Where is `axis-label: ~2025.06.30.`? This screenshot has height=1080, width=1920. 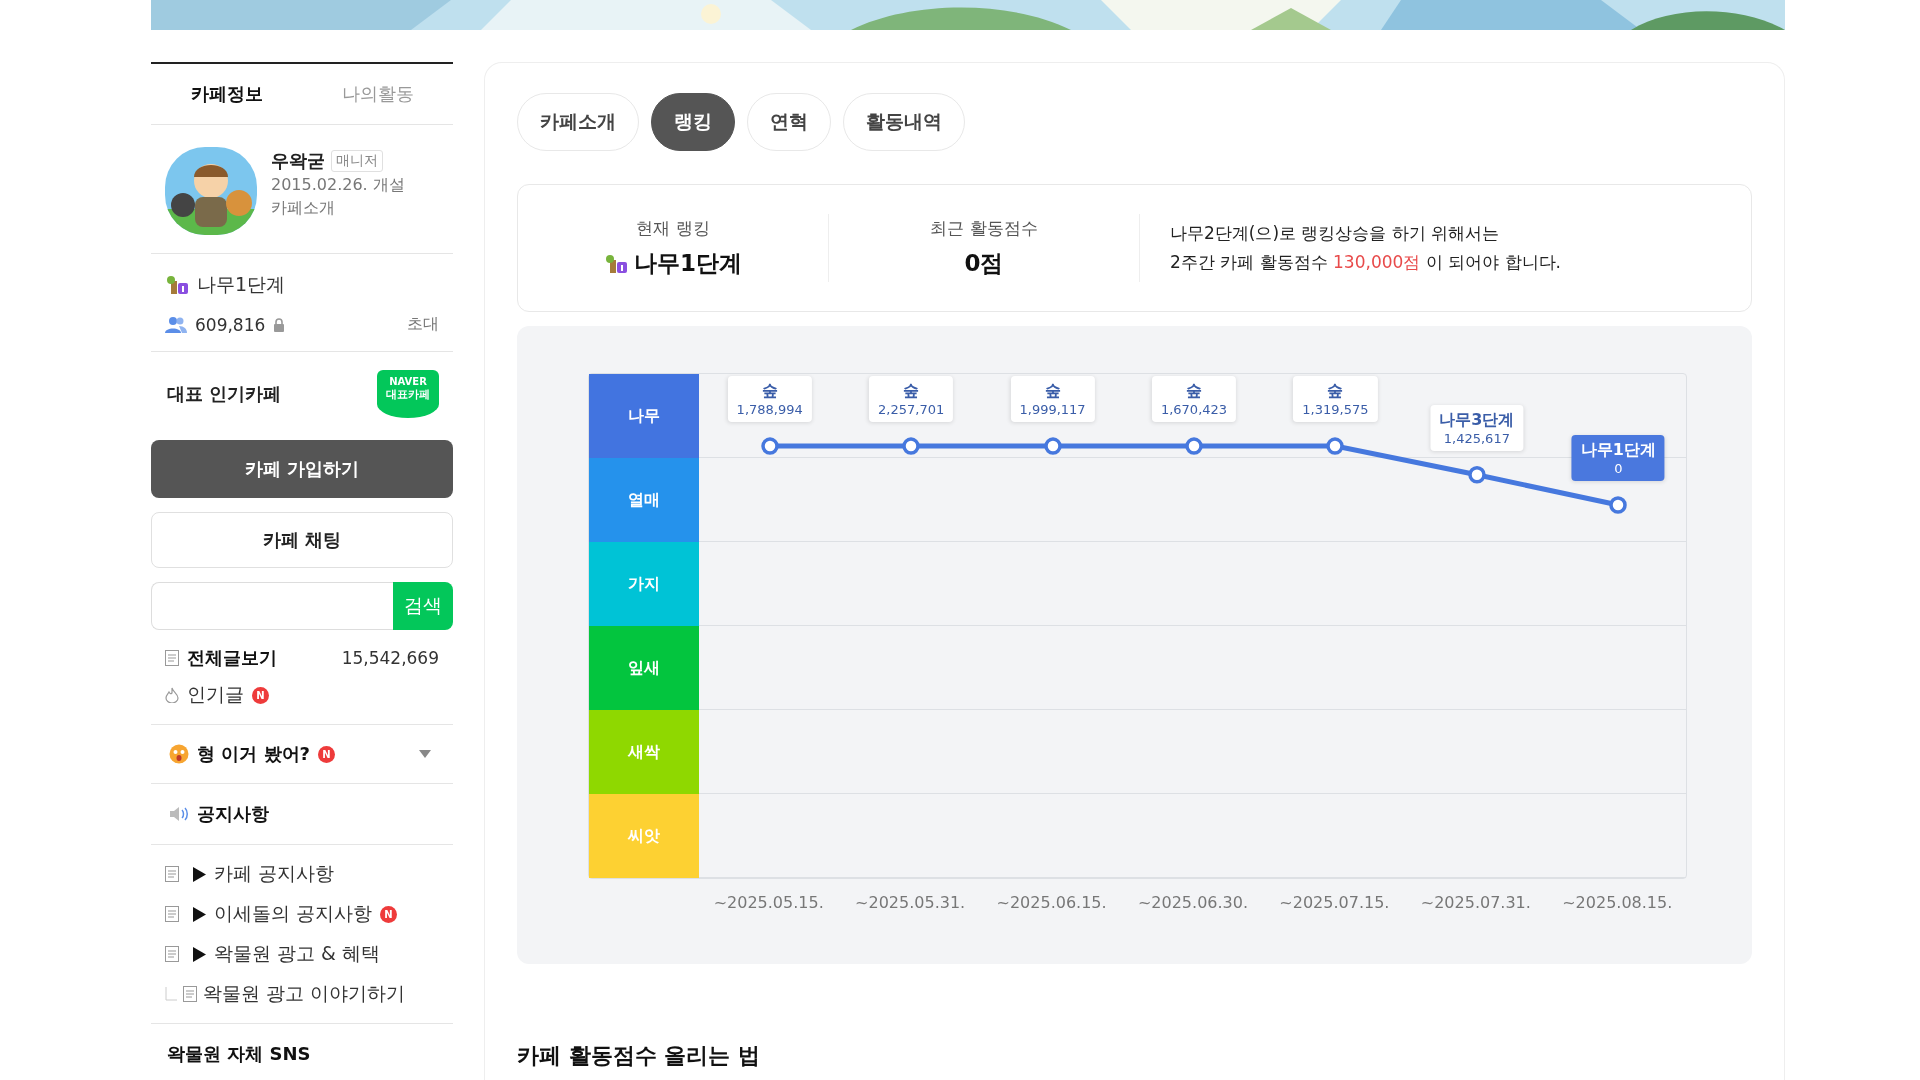 axis-label: ~2025.06.30. is located at coordinates (1193, 902).